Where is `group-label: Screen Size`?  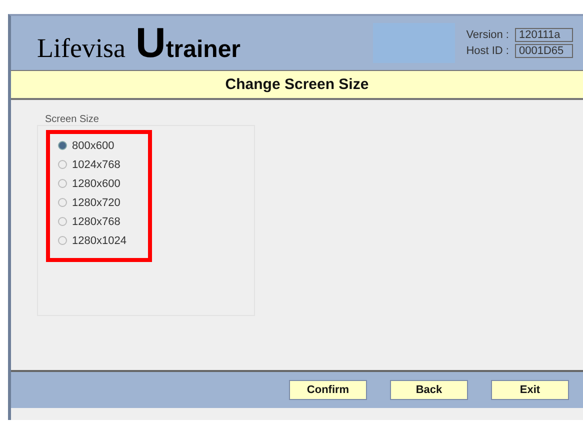
group-label: Screen Size is located at coordinates (72, 119).